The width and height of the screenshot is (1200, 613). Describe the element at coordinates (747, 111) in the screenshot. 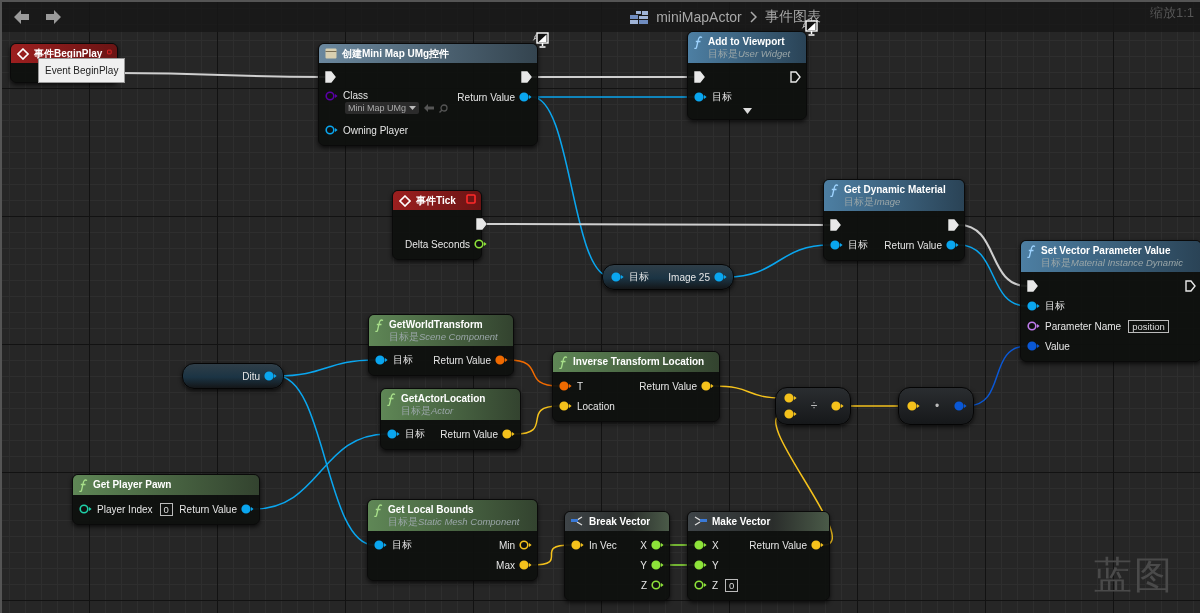

I see `expand-arrow-icon` at that location.